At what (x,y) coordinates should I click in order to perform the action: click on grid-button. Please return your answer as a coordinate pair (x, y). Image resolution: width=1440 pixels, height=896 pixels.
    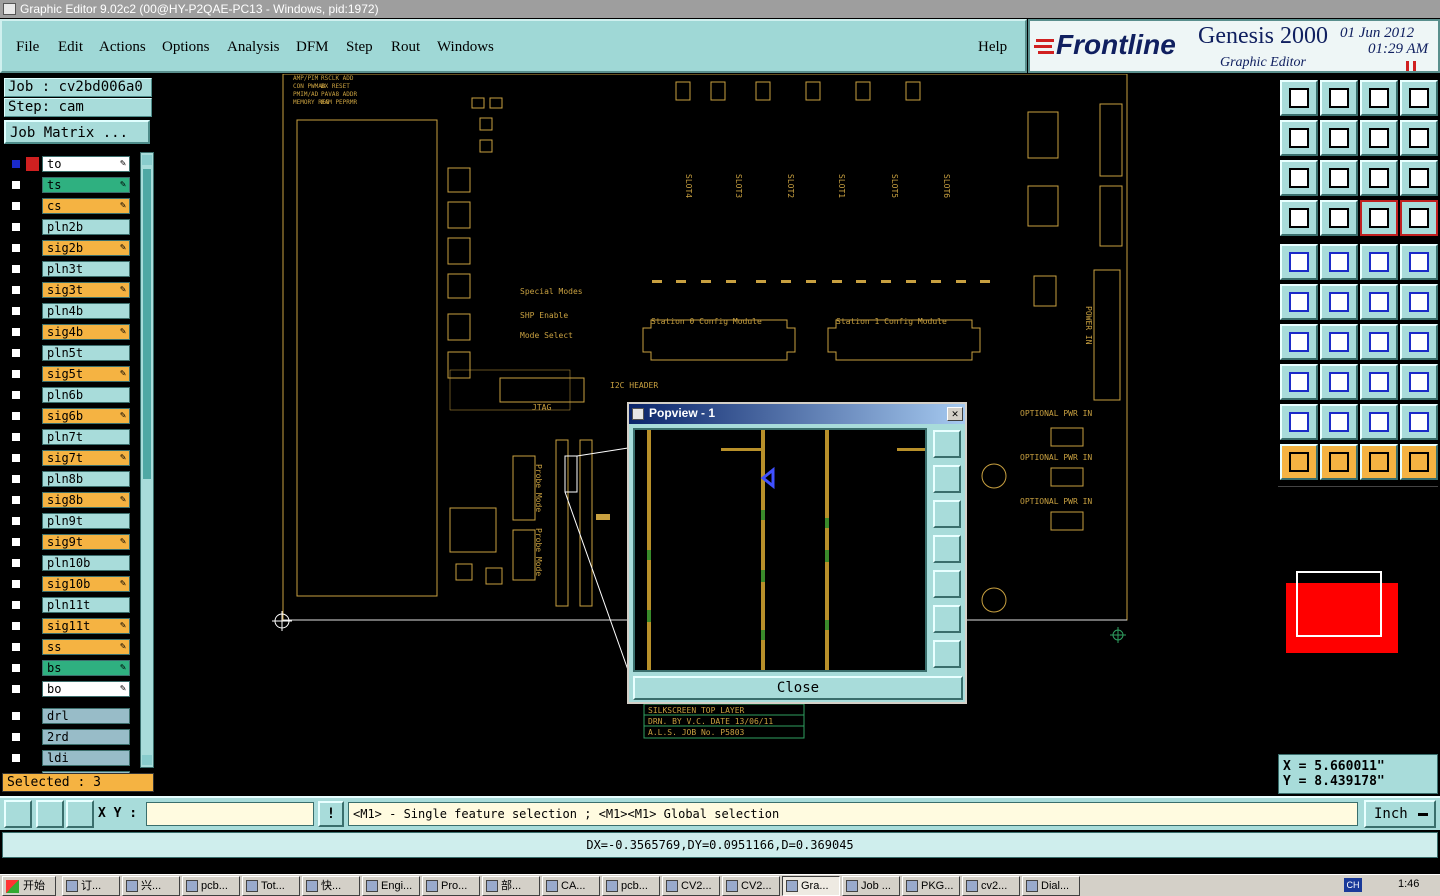
    Looking at the image, I should click on (80, 814).